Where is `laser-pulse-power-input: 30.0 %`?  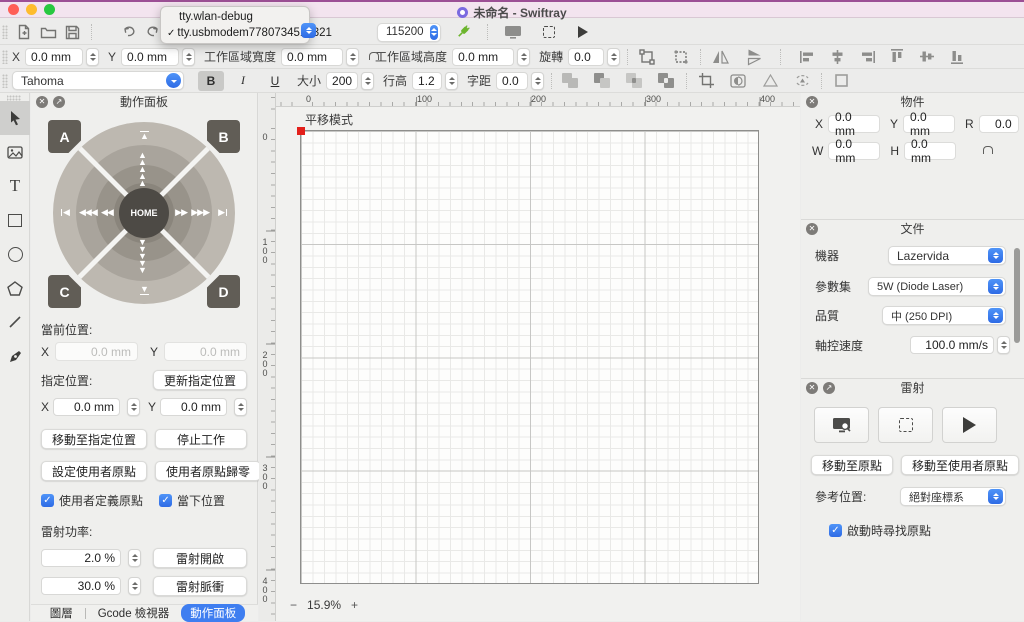 laser-pulse-power-input: 30.0 % is located at coordinates (81, 586).